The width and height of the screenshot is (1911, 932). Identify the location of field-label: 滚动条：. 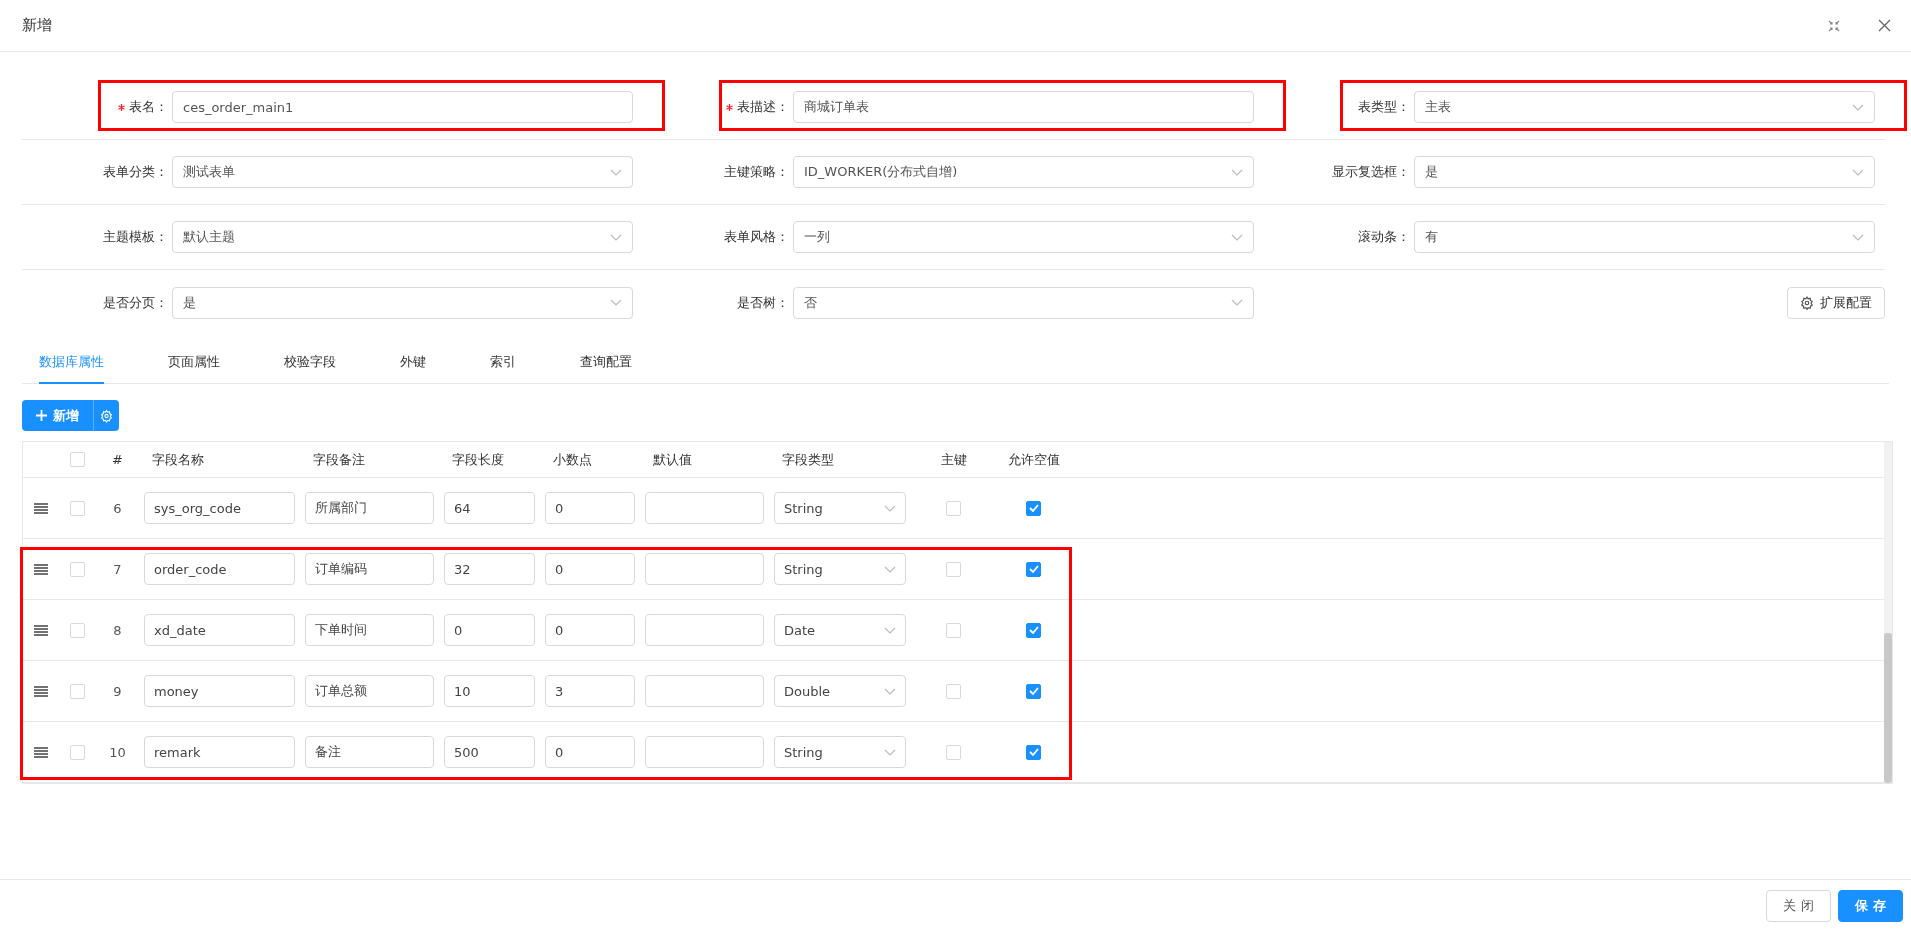
(1384, 237).